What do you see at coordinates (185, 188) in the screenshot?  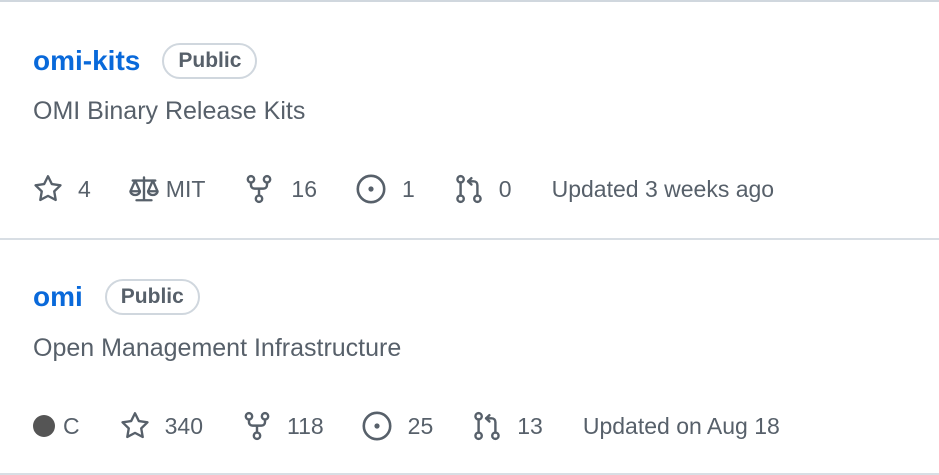 I see `license-name: MIT` at bounding box center [185, 188].